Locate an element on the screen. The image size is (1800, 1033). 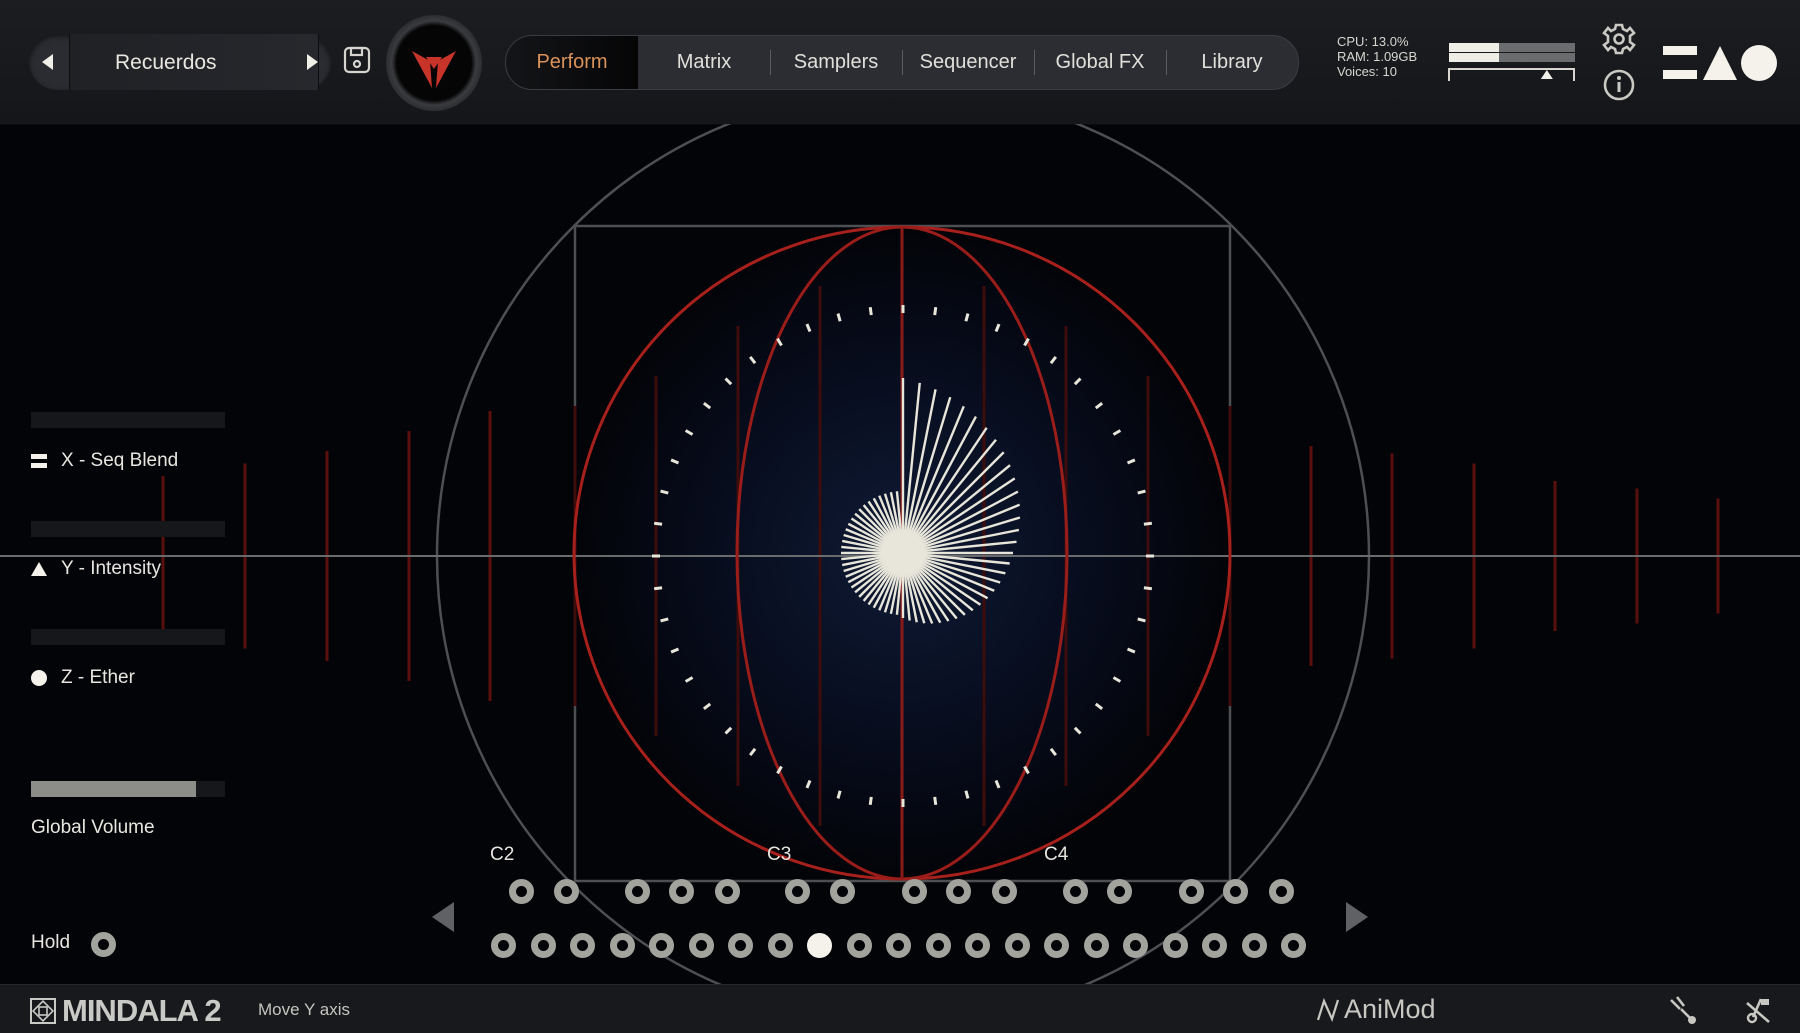
tab-global-fx: Global FX is located at coordinates (1100, 62).